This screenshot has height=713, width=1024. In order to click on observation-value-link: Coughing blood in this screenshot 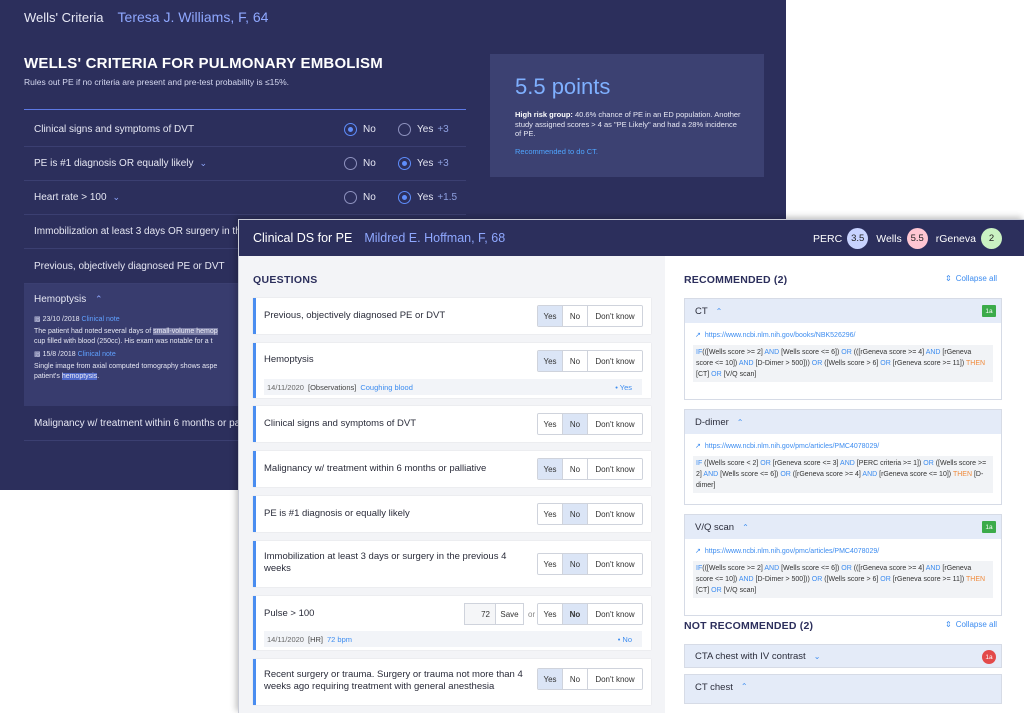, I will do `click(386, 387)`.